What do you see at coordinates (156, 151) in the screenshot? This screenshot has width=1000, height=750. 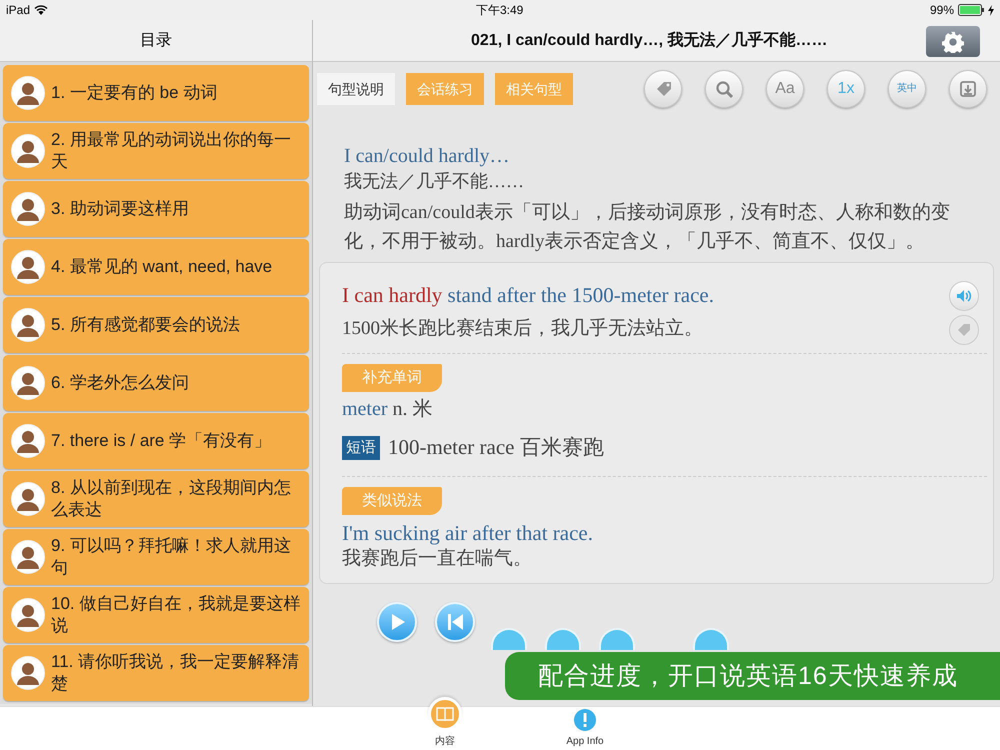 I see `lesson-item: 2. 用最常见的动词说出你的每一天` at bounding box center [156, 151].